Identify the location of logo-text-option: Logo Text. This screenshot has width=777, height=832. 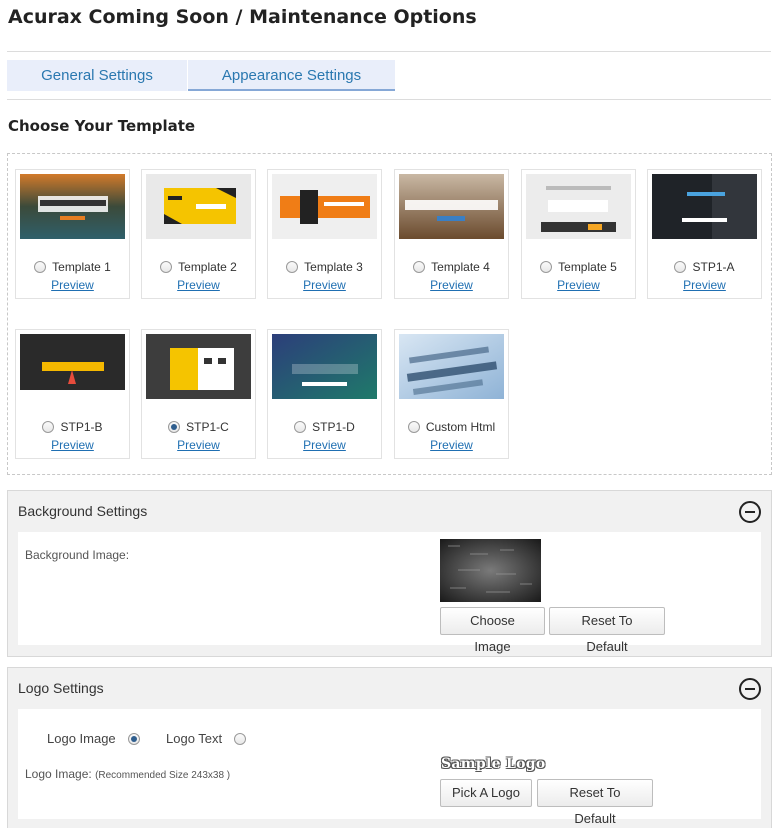
(206, 738).